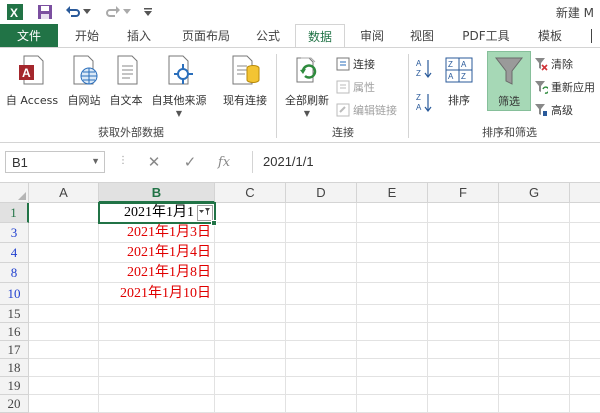 This screenshot has width=600, height=413. What do you see at coordinates (250, 193) in the screenshot?
I see `column-header-c: C` at bounding box center [250, 193].